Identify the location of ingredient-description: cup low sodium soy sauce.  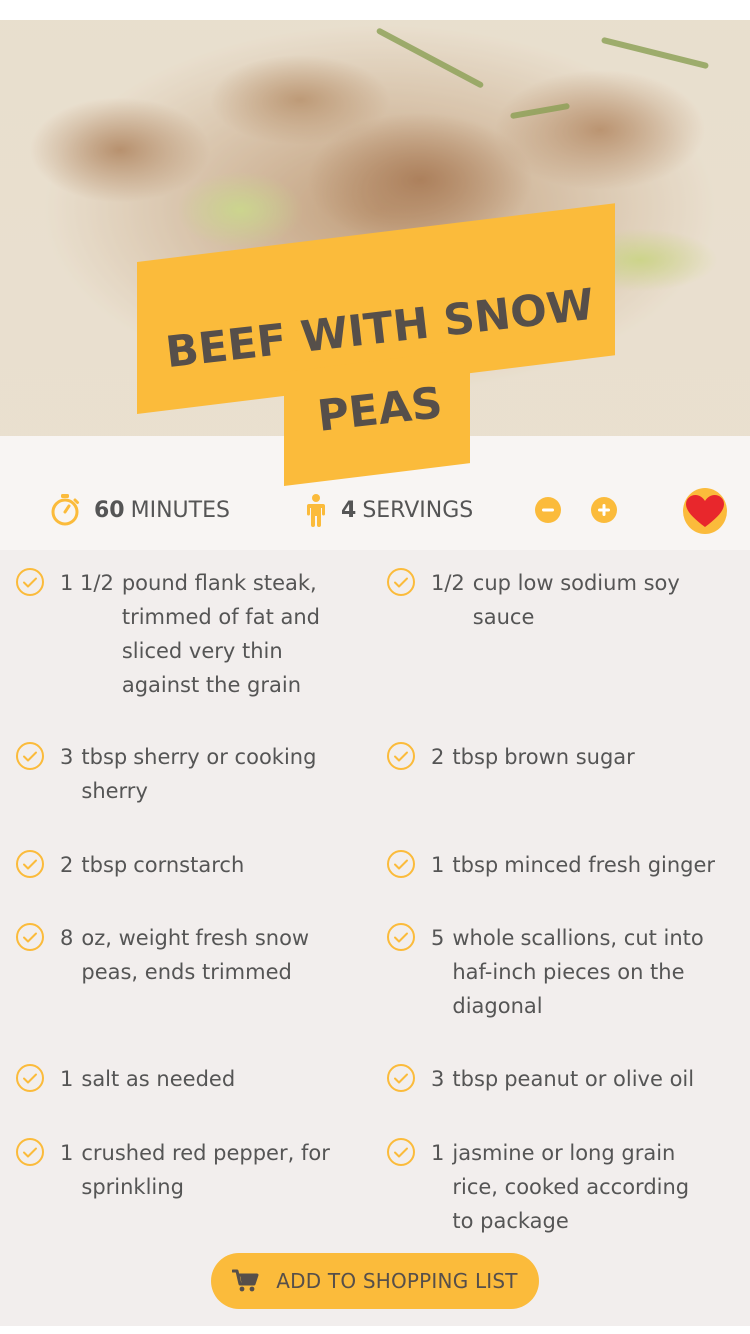
(594, 600).